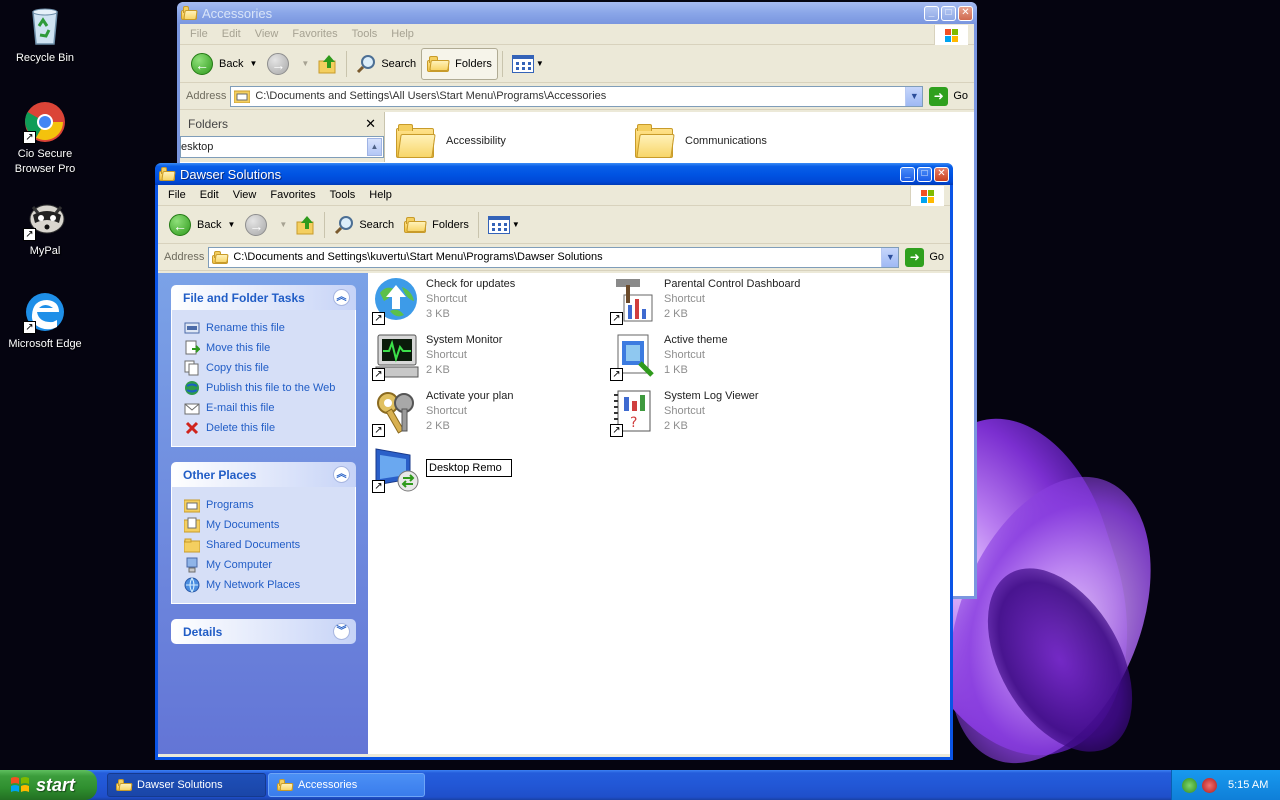  What do you see at coordinates (45, 138) in the screenshot?
I see `desktop-icon-cio-browser: ↗ Cio Secure Browser Pro` at bounding box center [45, 138].